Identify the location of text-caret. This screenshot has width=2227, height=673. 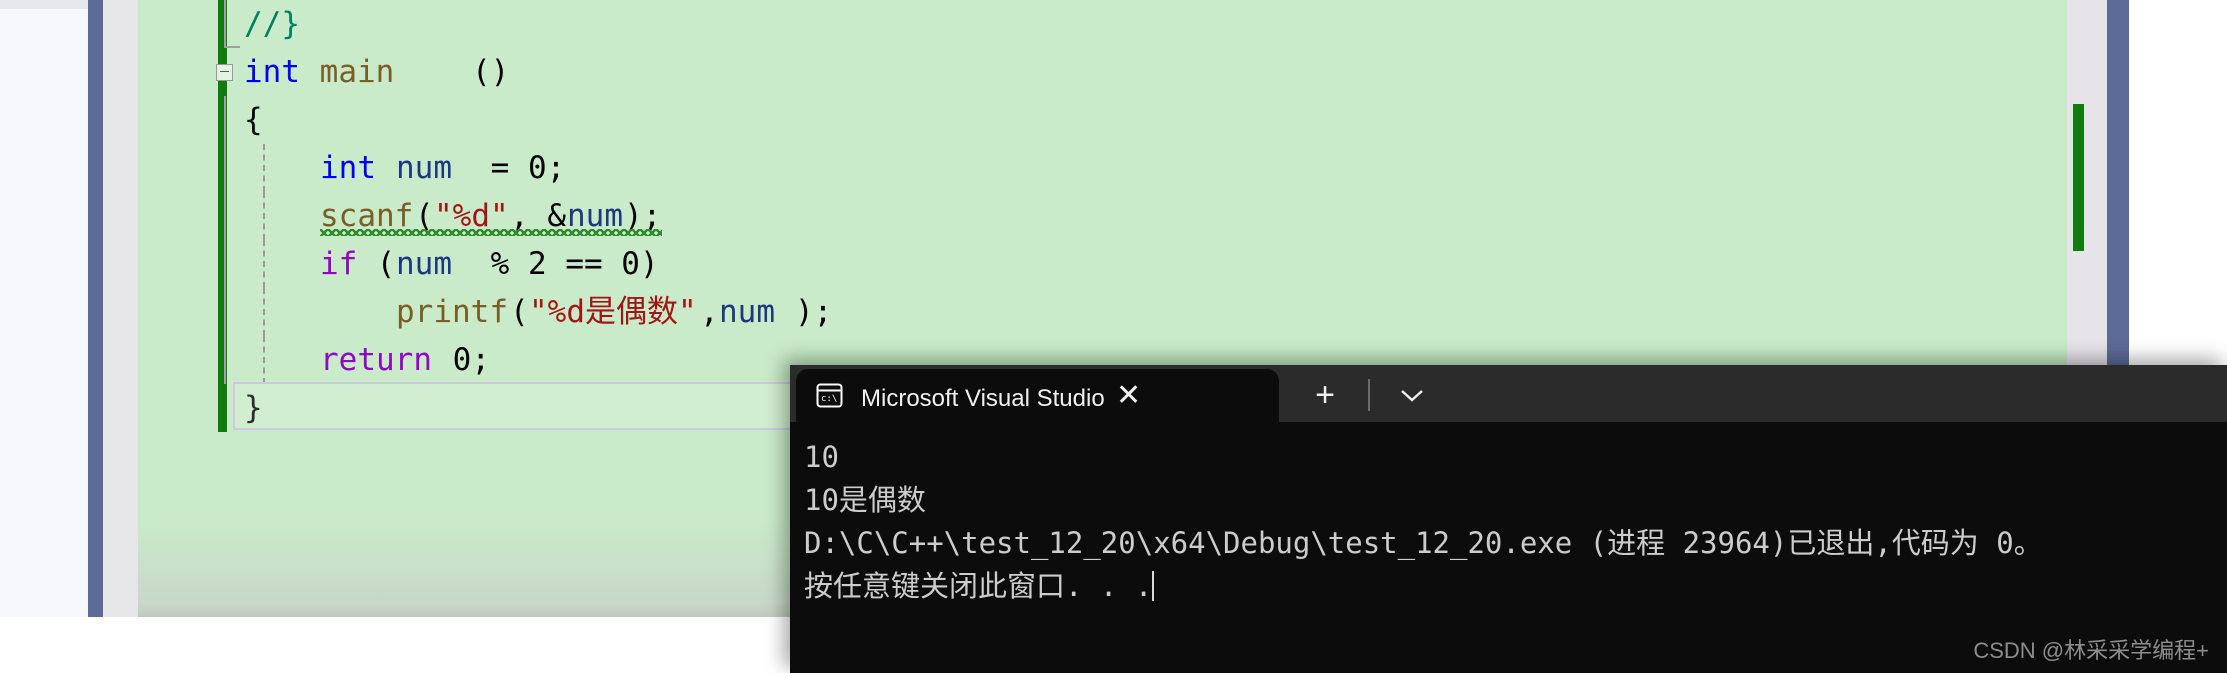
(1153, 586).